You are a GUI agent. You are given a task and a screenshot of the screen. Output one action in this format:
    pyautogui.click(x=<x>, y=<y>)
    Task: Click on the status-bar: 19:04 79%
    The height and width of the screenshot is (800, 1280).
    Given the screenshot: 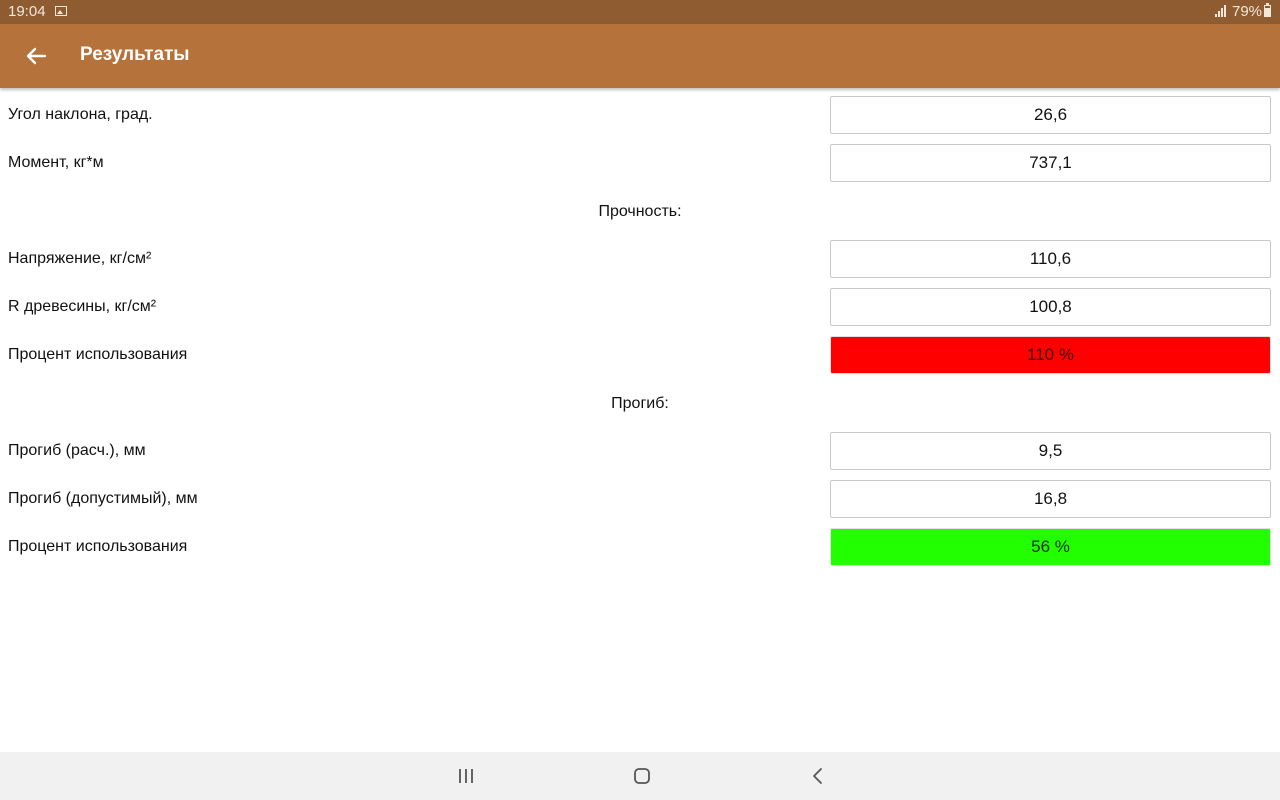 What is the action you would take?
    pyautogui.click(x=640, y=12)
    